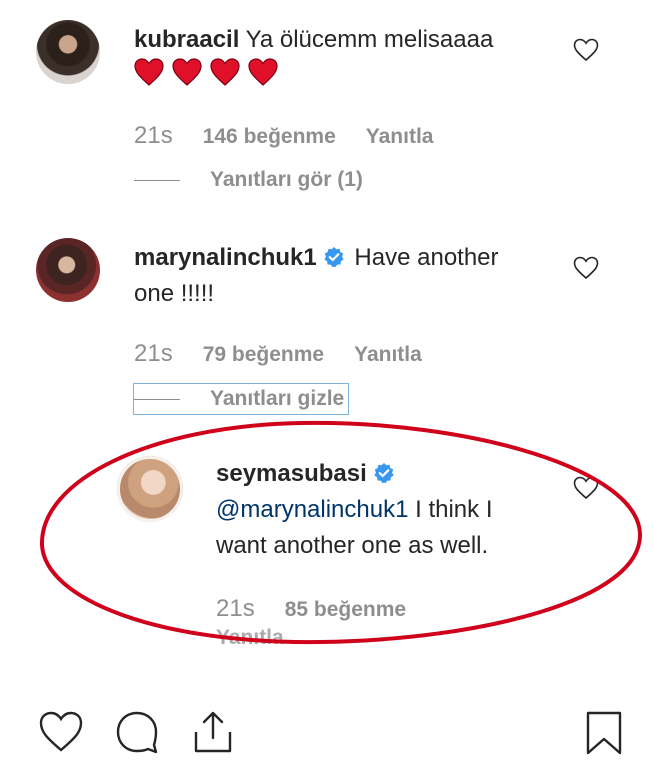  I want to click on reply-like-heart-icon, so click(586, 488).